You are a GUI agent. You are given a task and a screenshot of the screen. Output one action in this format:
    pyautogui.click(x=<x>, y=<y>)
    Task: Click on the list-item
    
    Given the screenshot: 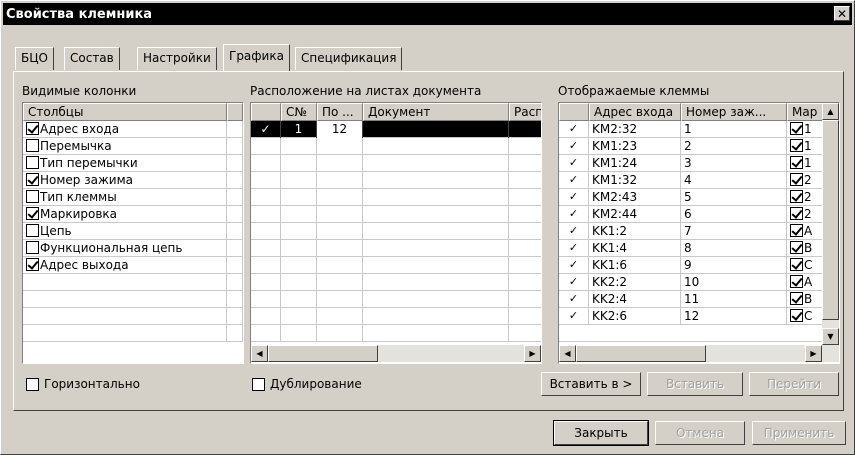 What is the action you would take?
    pyautogui.click(x=133, y=282)
    